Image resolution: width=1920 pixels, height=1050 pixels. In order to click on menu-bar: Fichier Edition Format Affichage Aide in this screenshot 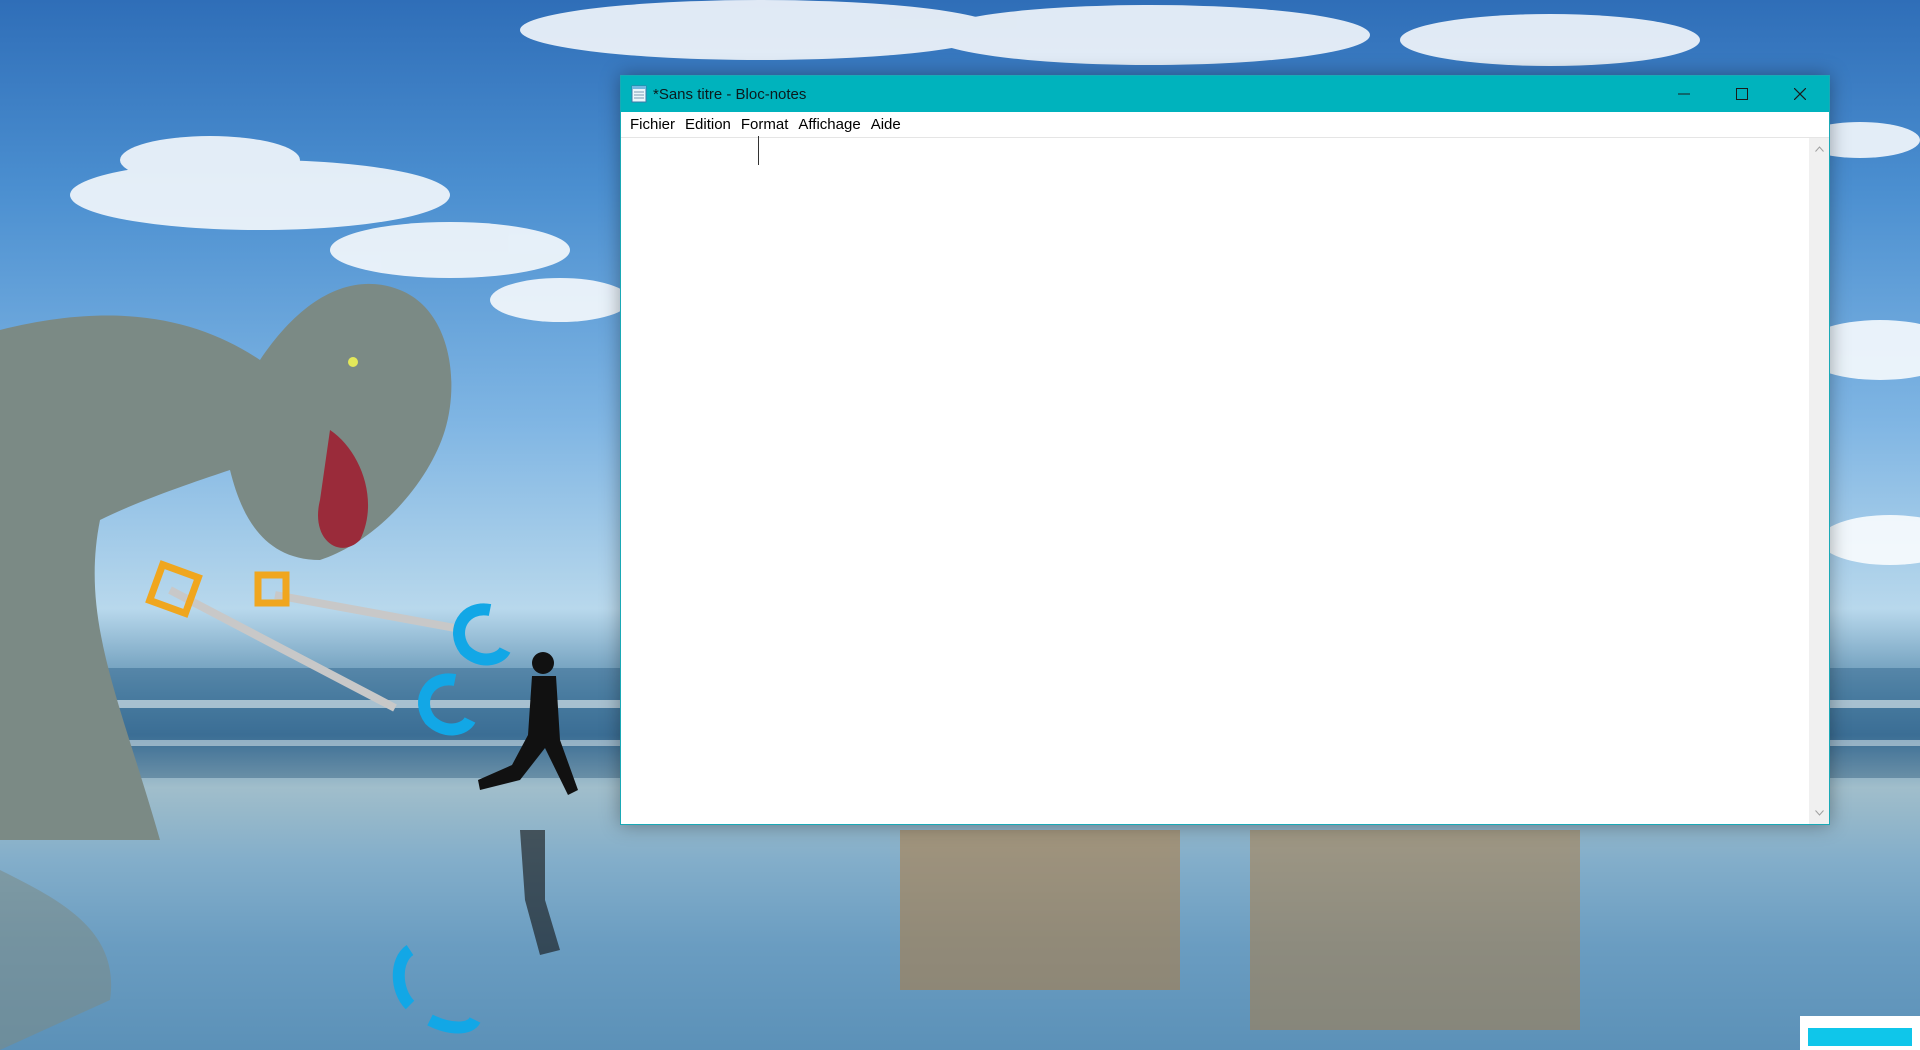, I will do `click(1225, 124)`.